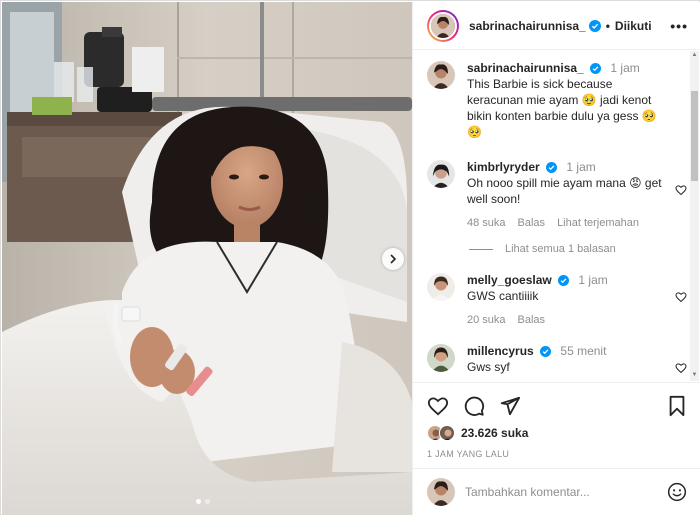 The height and width of the screenshot is (515, 700). Describe the element at coordinates (566, 492) in the screenshot. I see `comment-input` at that location.